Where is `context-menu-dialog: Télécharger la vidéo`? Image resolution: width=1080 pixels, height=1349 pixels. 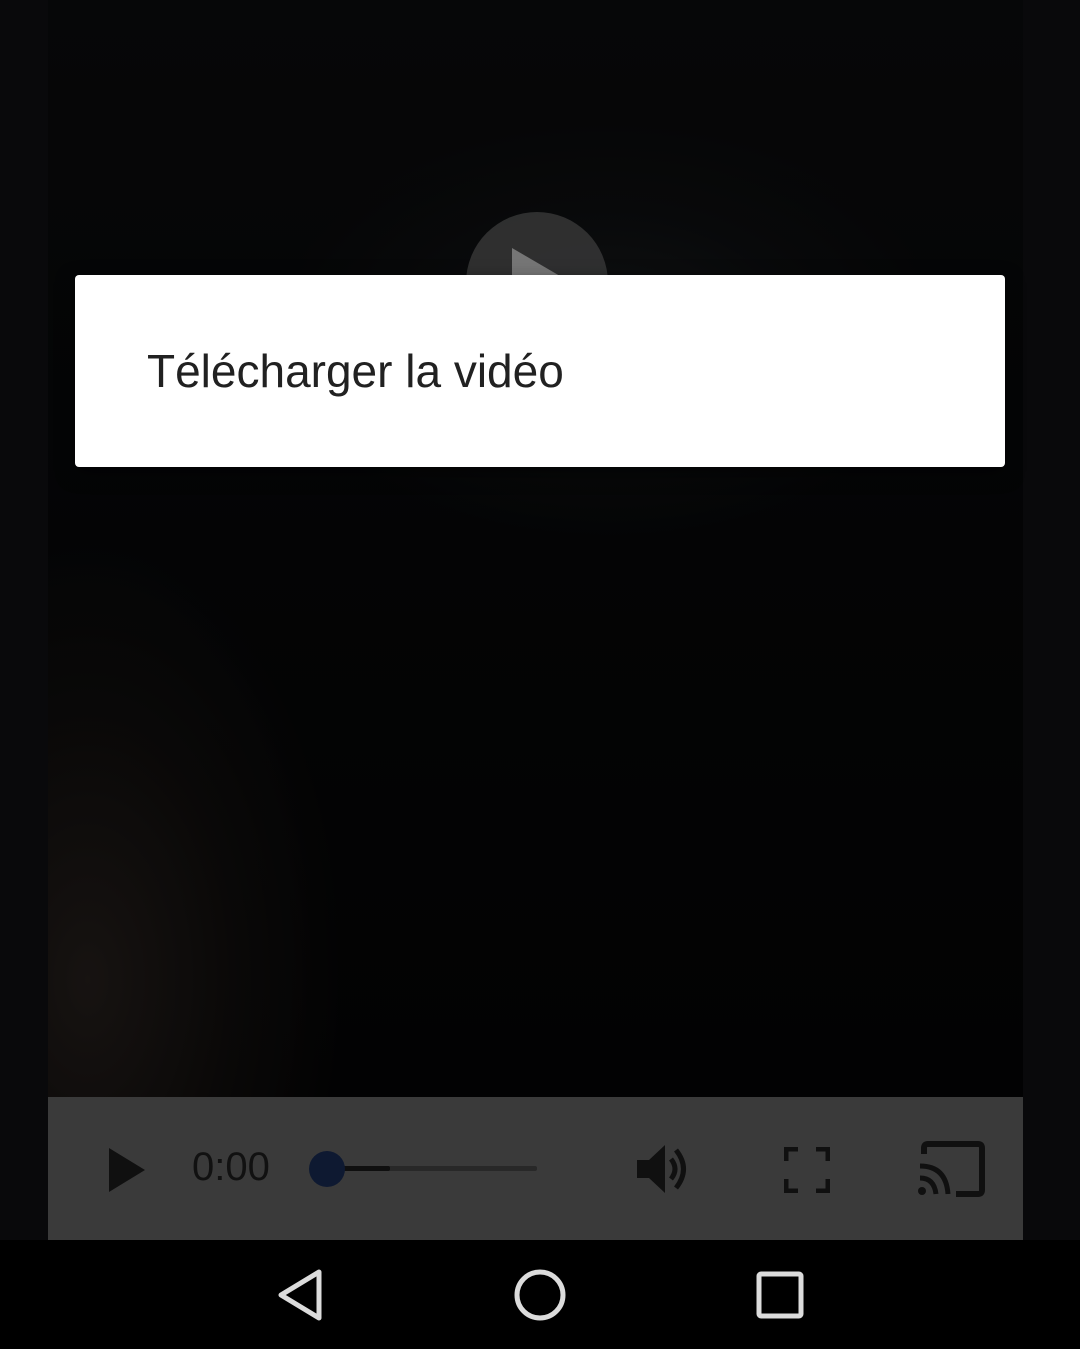
context-menu-dialog: Télécharger la vidéo is located at coordinates (540, 371).